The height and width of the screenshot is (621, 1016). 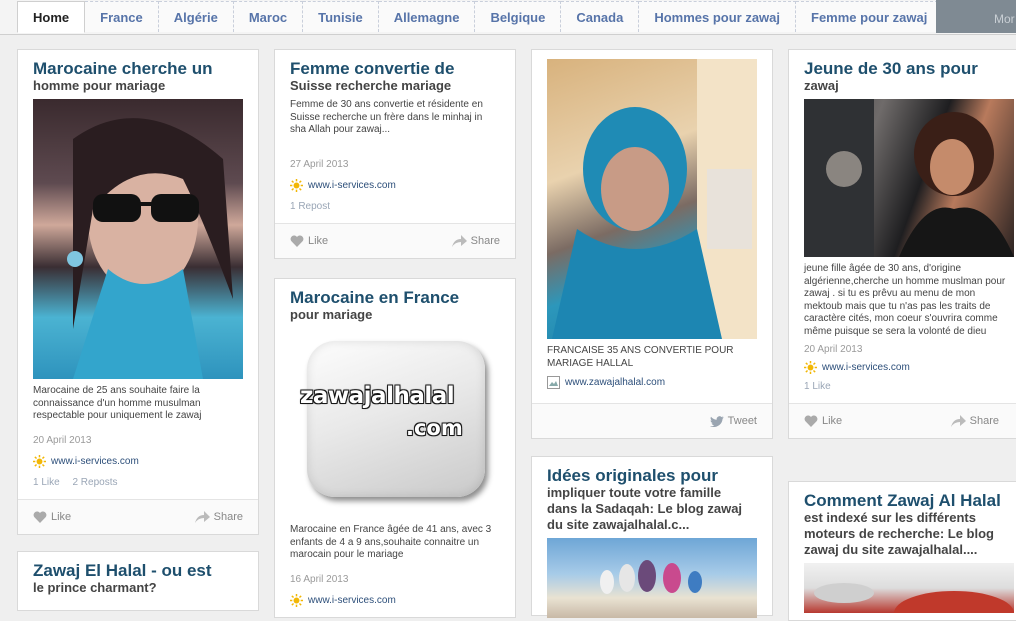 I want to click on pin-stats: 1 Like 2 Reposts, so click(x=138, y=484).